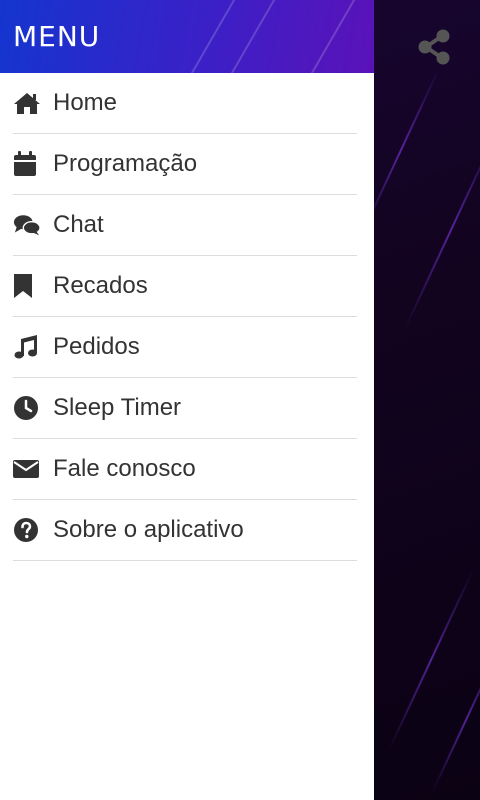 The height and width of the screenshot is (800, 480). Describe the element at coordinates (124, 468) in the screenshot. I see `menu-item-label: Fale conosco` at that location.